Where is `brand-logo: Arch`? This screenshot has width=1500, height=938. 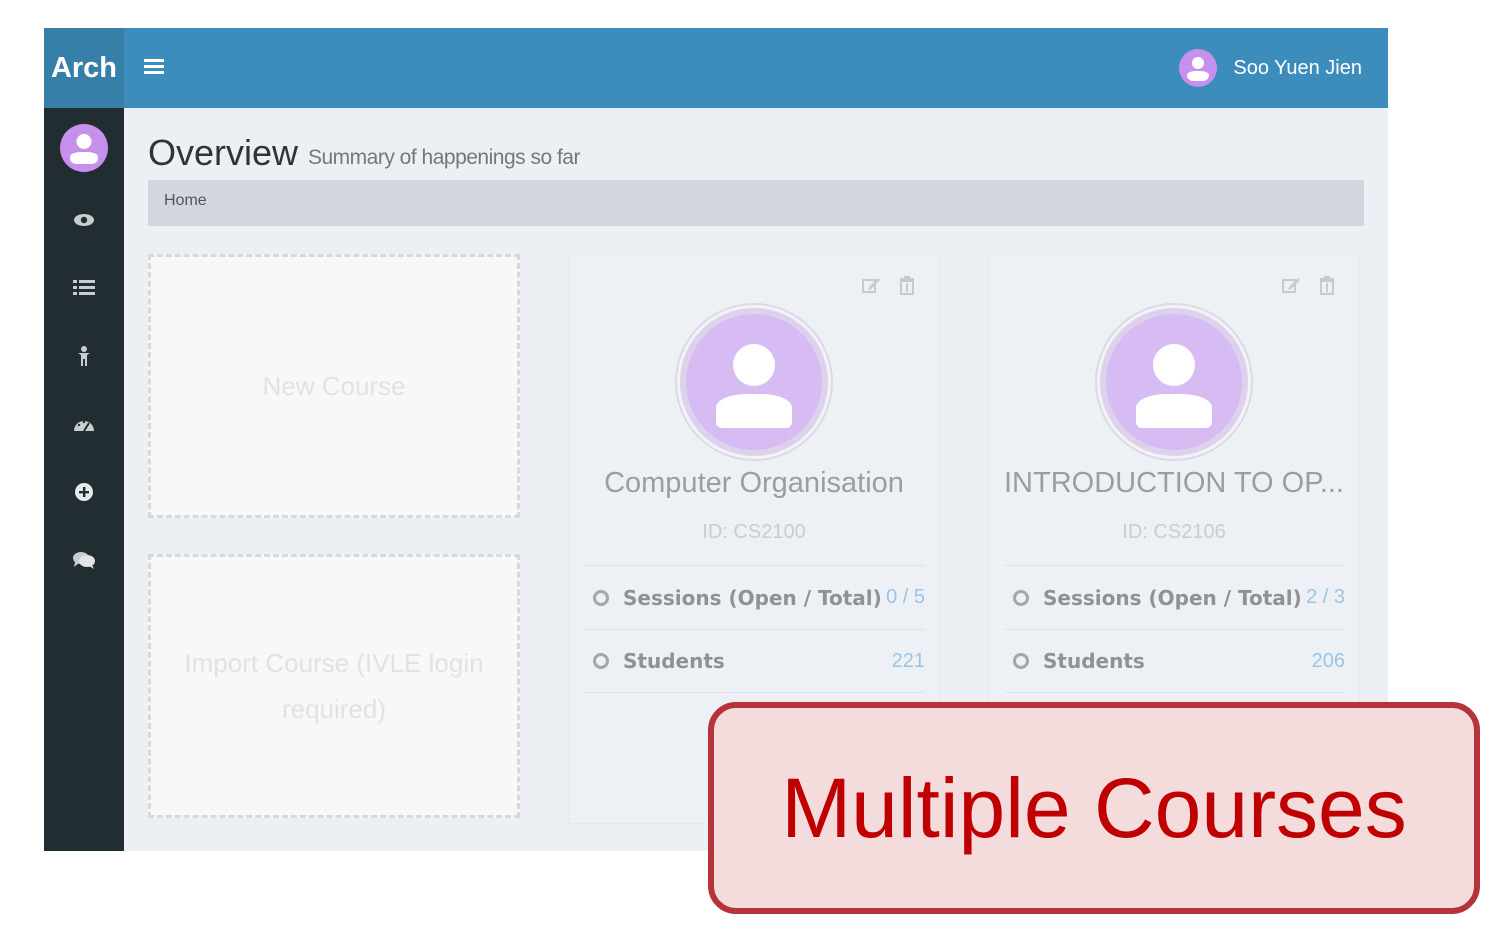 brand-logo: Arch is located at coordinates (84, 68).